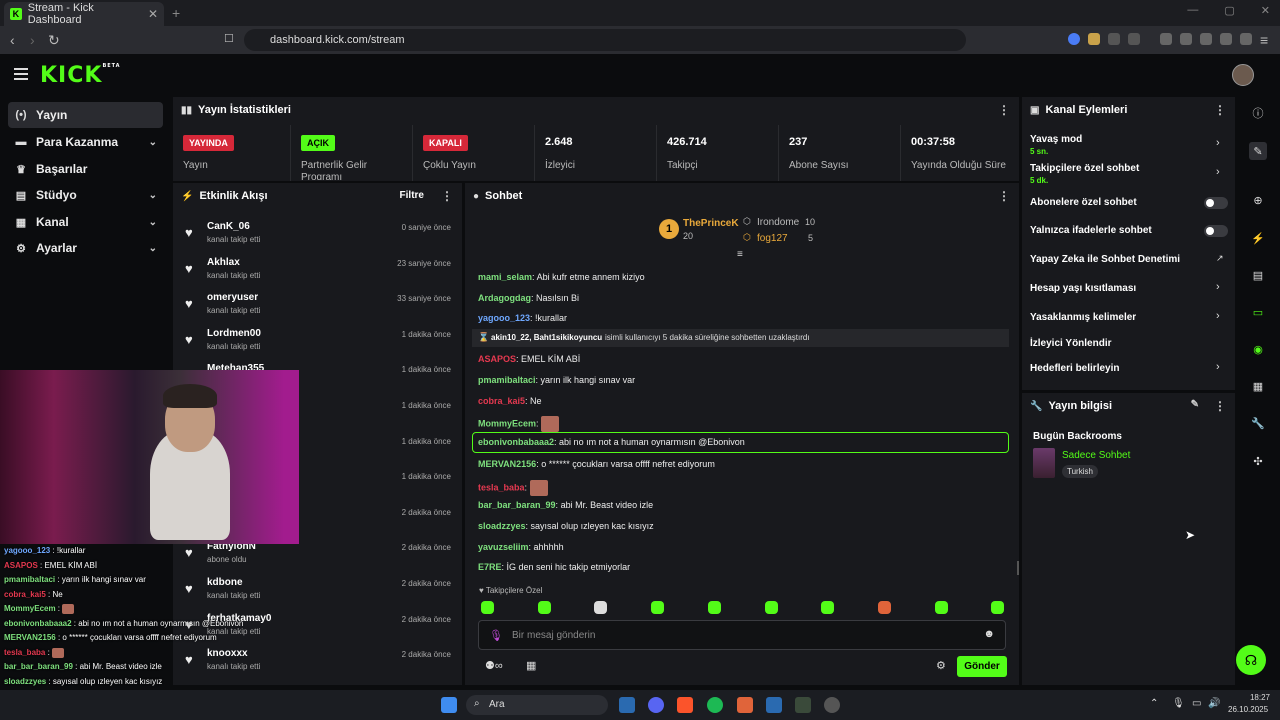  Describe the element at coordinates (223, 262) in the screenshot. I see `activity-username: Akhlax` at that location.